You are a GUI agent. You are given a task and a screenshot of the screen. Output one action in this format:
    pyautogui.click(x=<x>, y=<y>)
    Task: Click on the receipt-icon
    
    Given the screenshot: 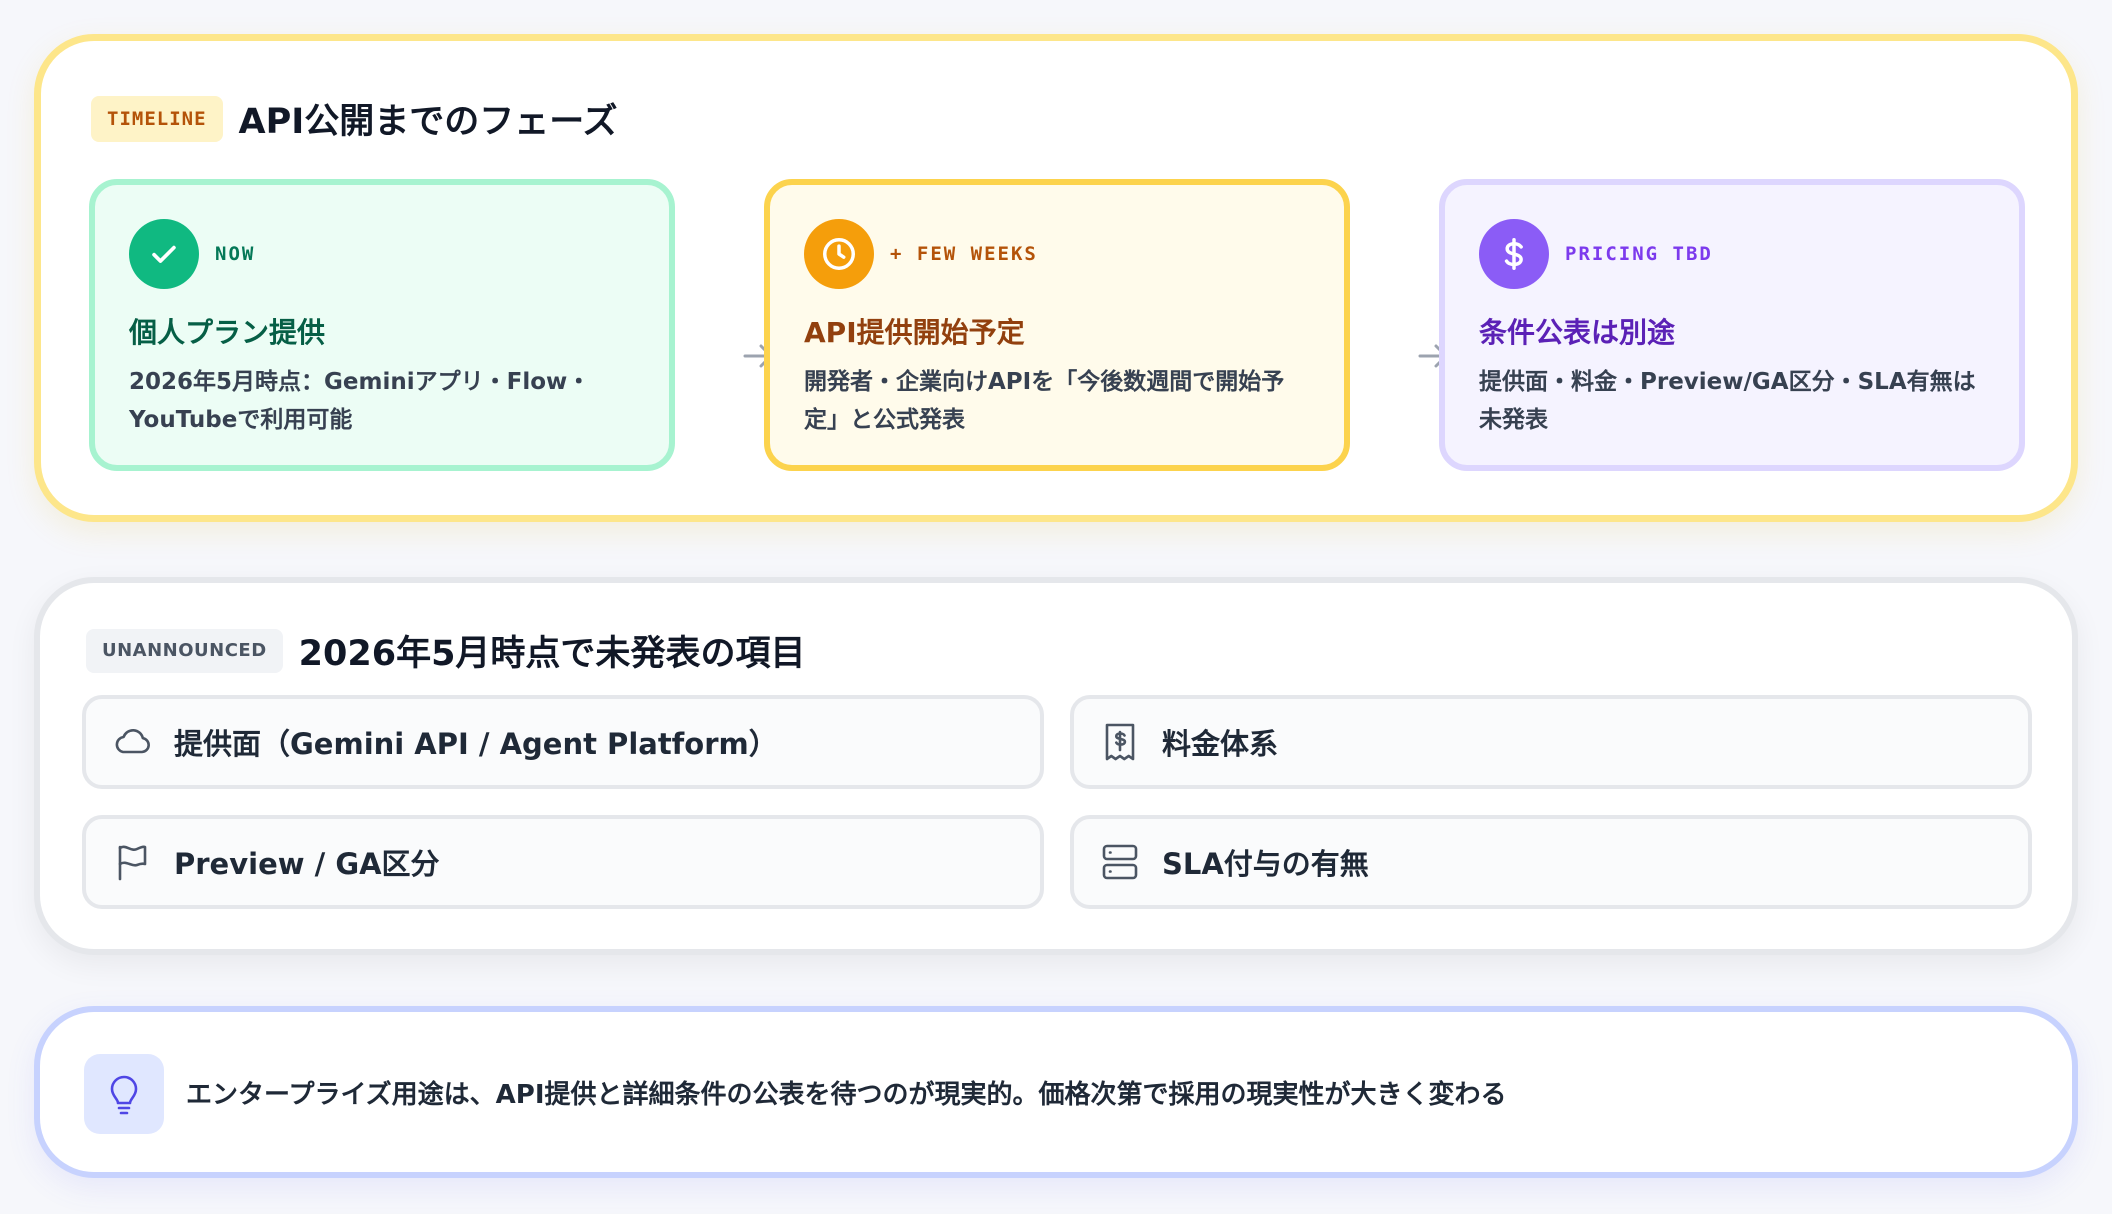 What is the action you would take?
    pyautogui.click(x=1120, y=742)
    